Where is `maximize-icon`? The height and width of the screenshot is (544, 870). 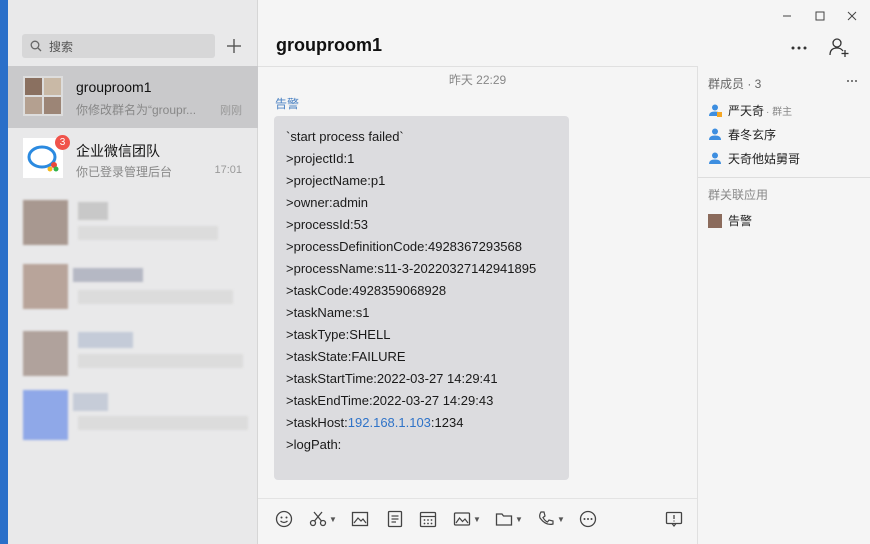
maximize-icon is located at coordinates (820, 16).